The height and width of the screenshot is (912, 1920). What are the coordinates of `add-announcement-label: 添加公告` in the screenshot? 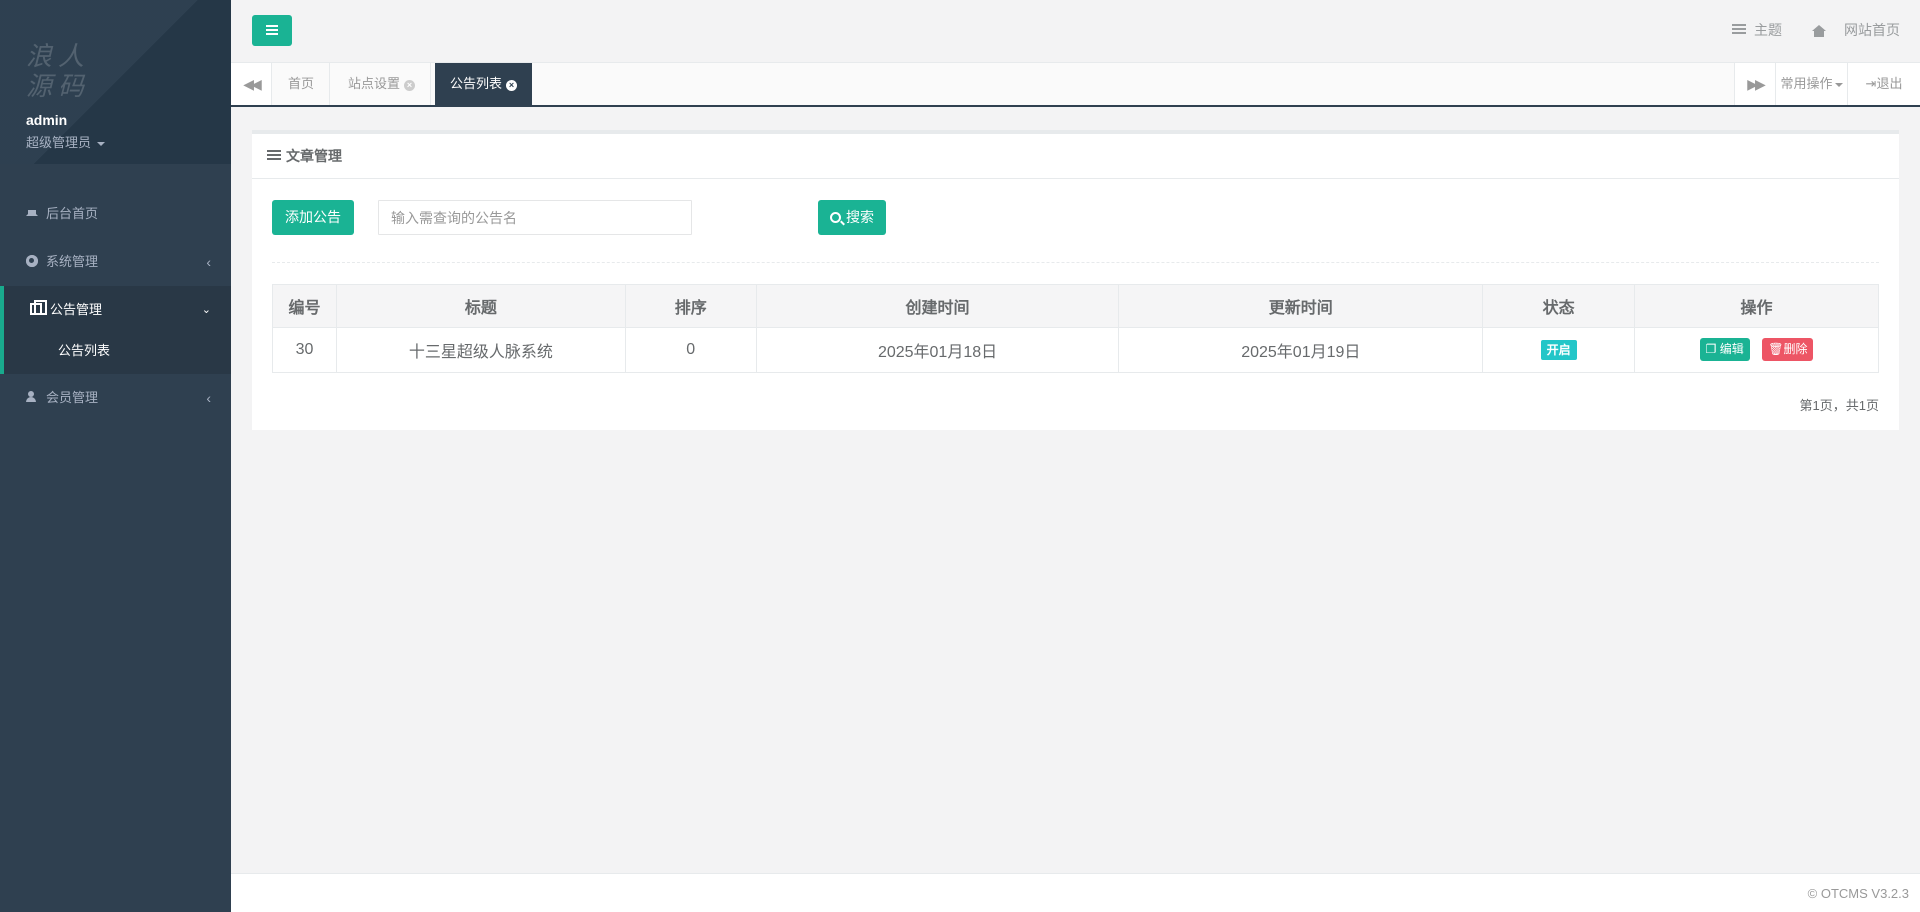 It's located at (313, 217).